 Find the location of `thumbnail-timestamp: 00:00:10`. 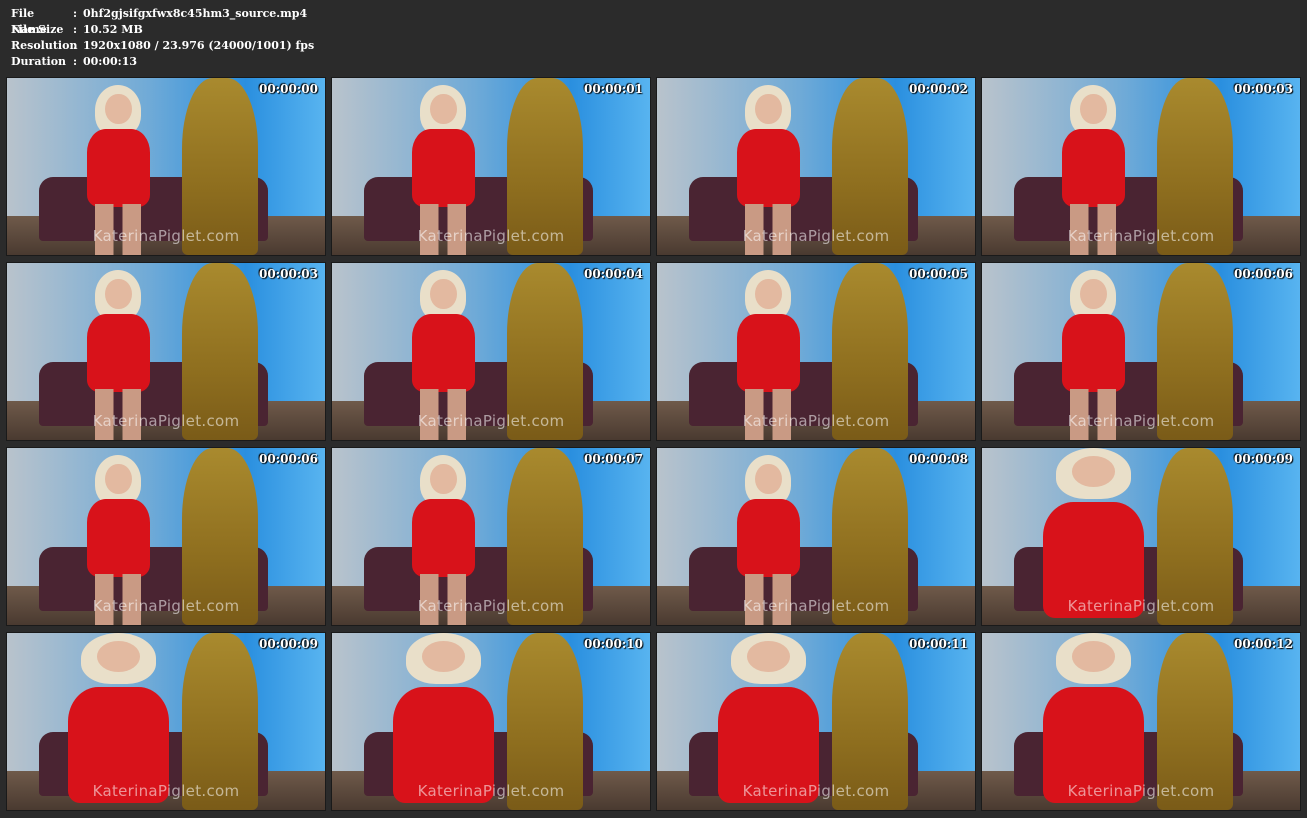

thumbnail-timestamp: 00:00:10 is located at coordinates (613, 644).